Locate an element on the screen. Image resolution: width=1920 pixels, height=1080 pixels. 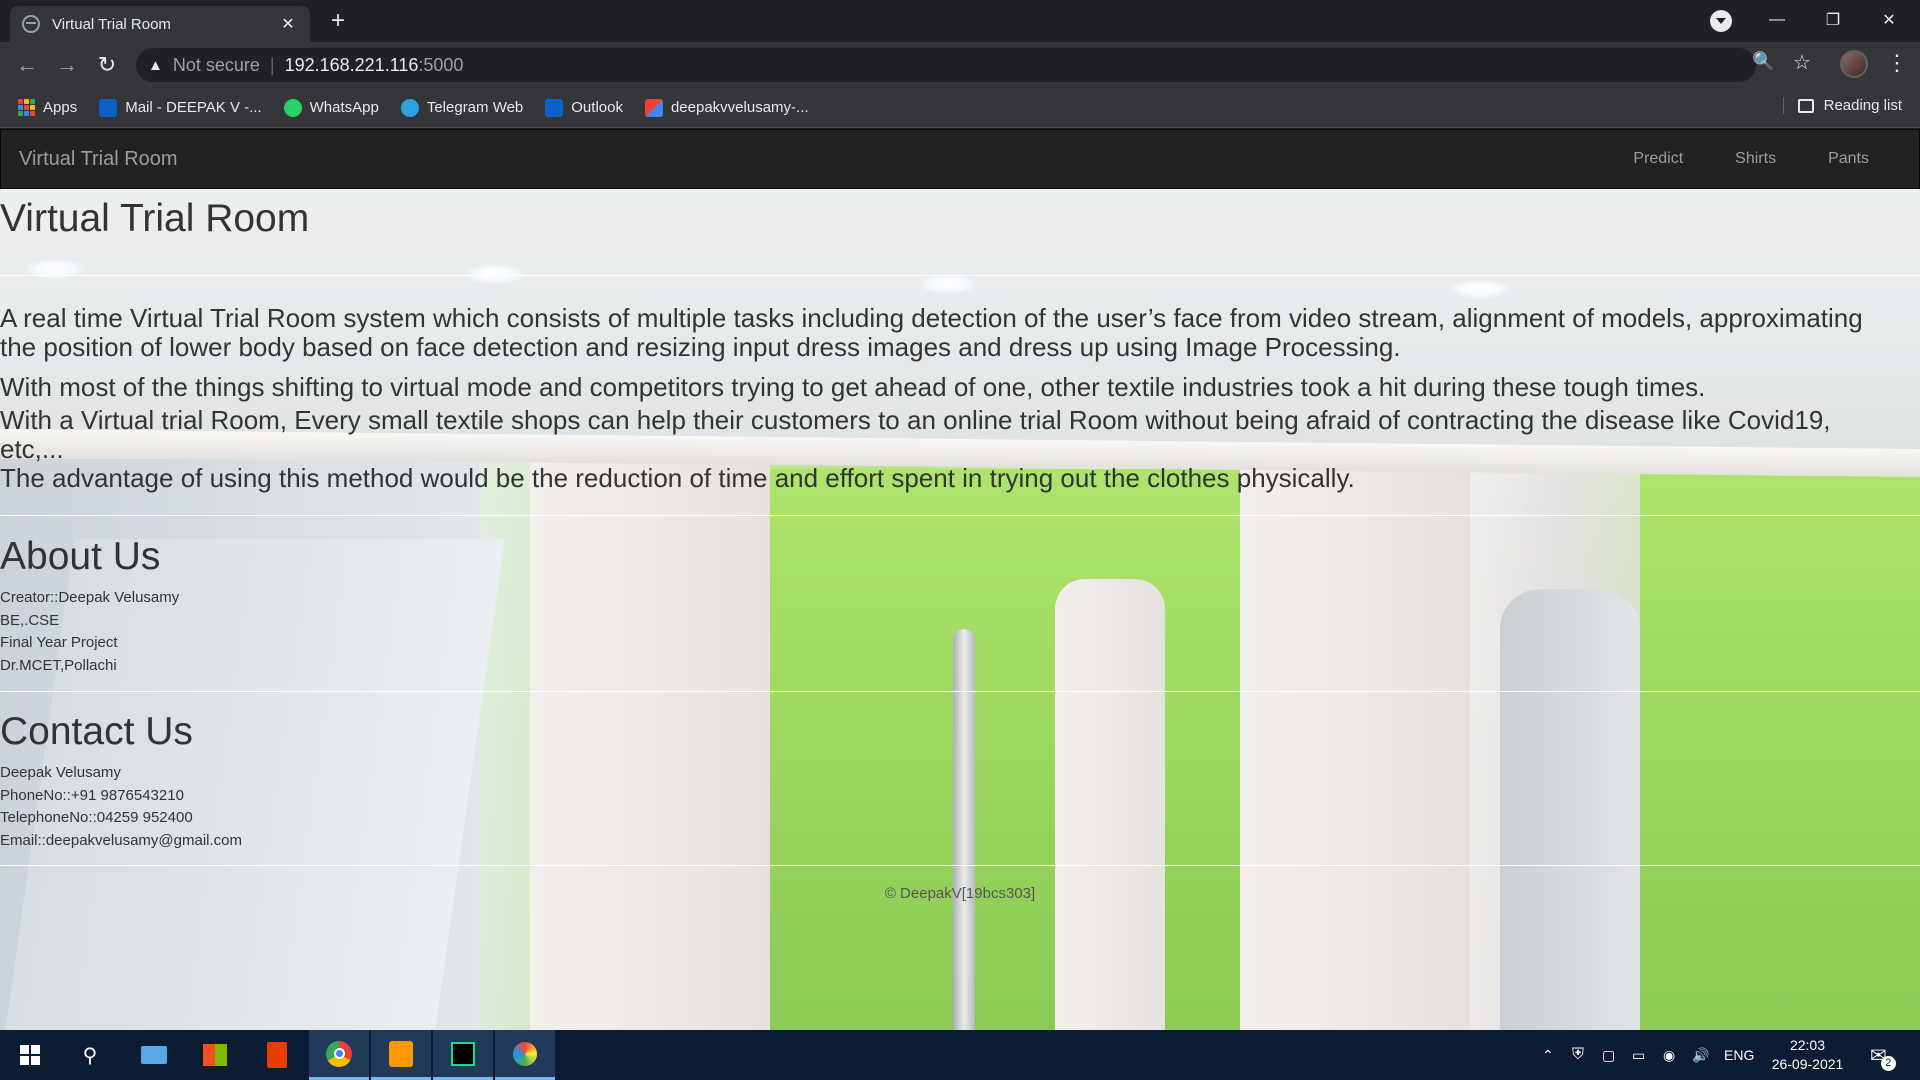
battery-icon: ▭ is located at coordinates (1638, 1055).